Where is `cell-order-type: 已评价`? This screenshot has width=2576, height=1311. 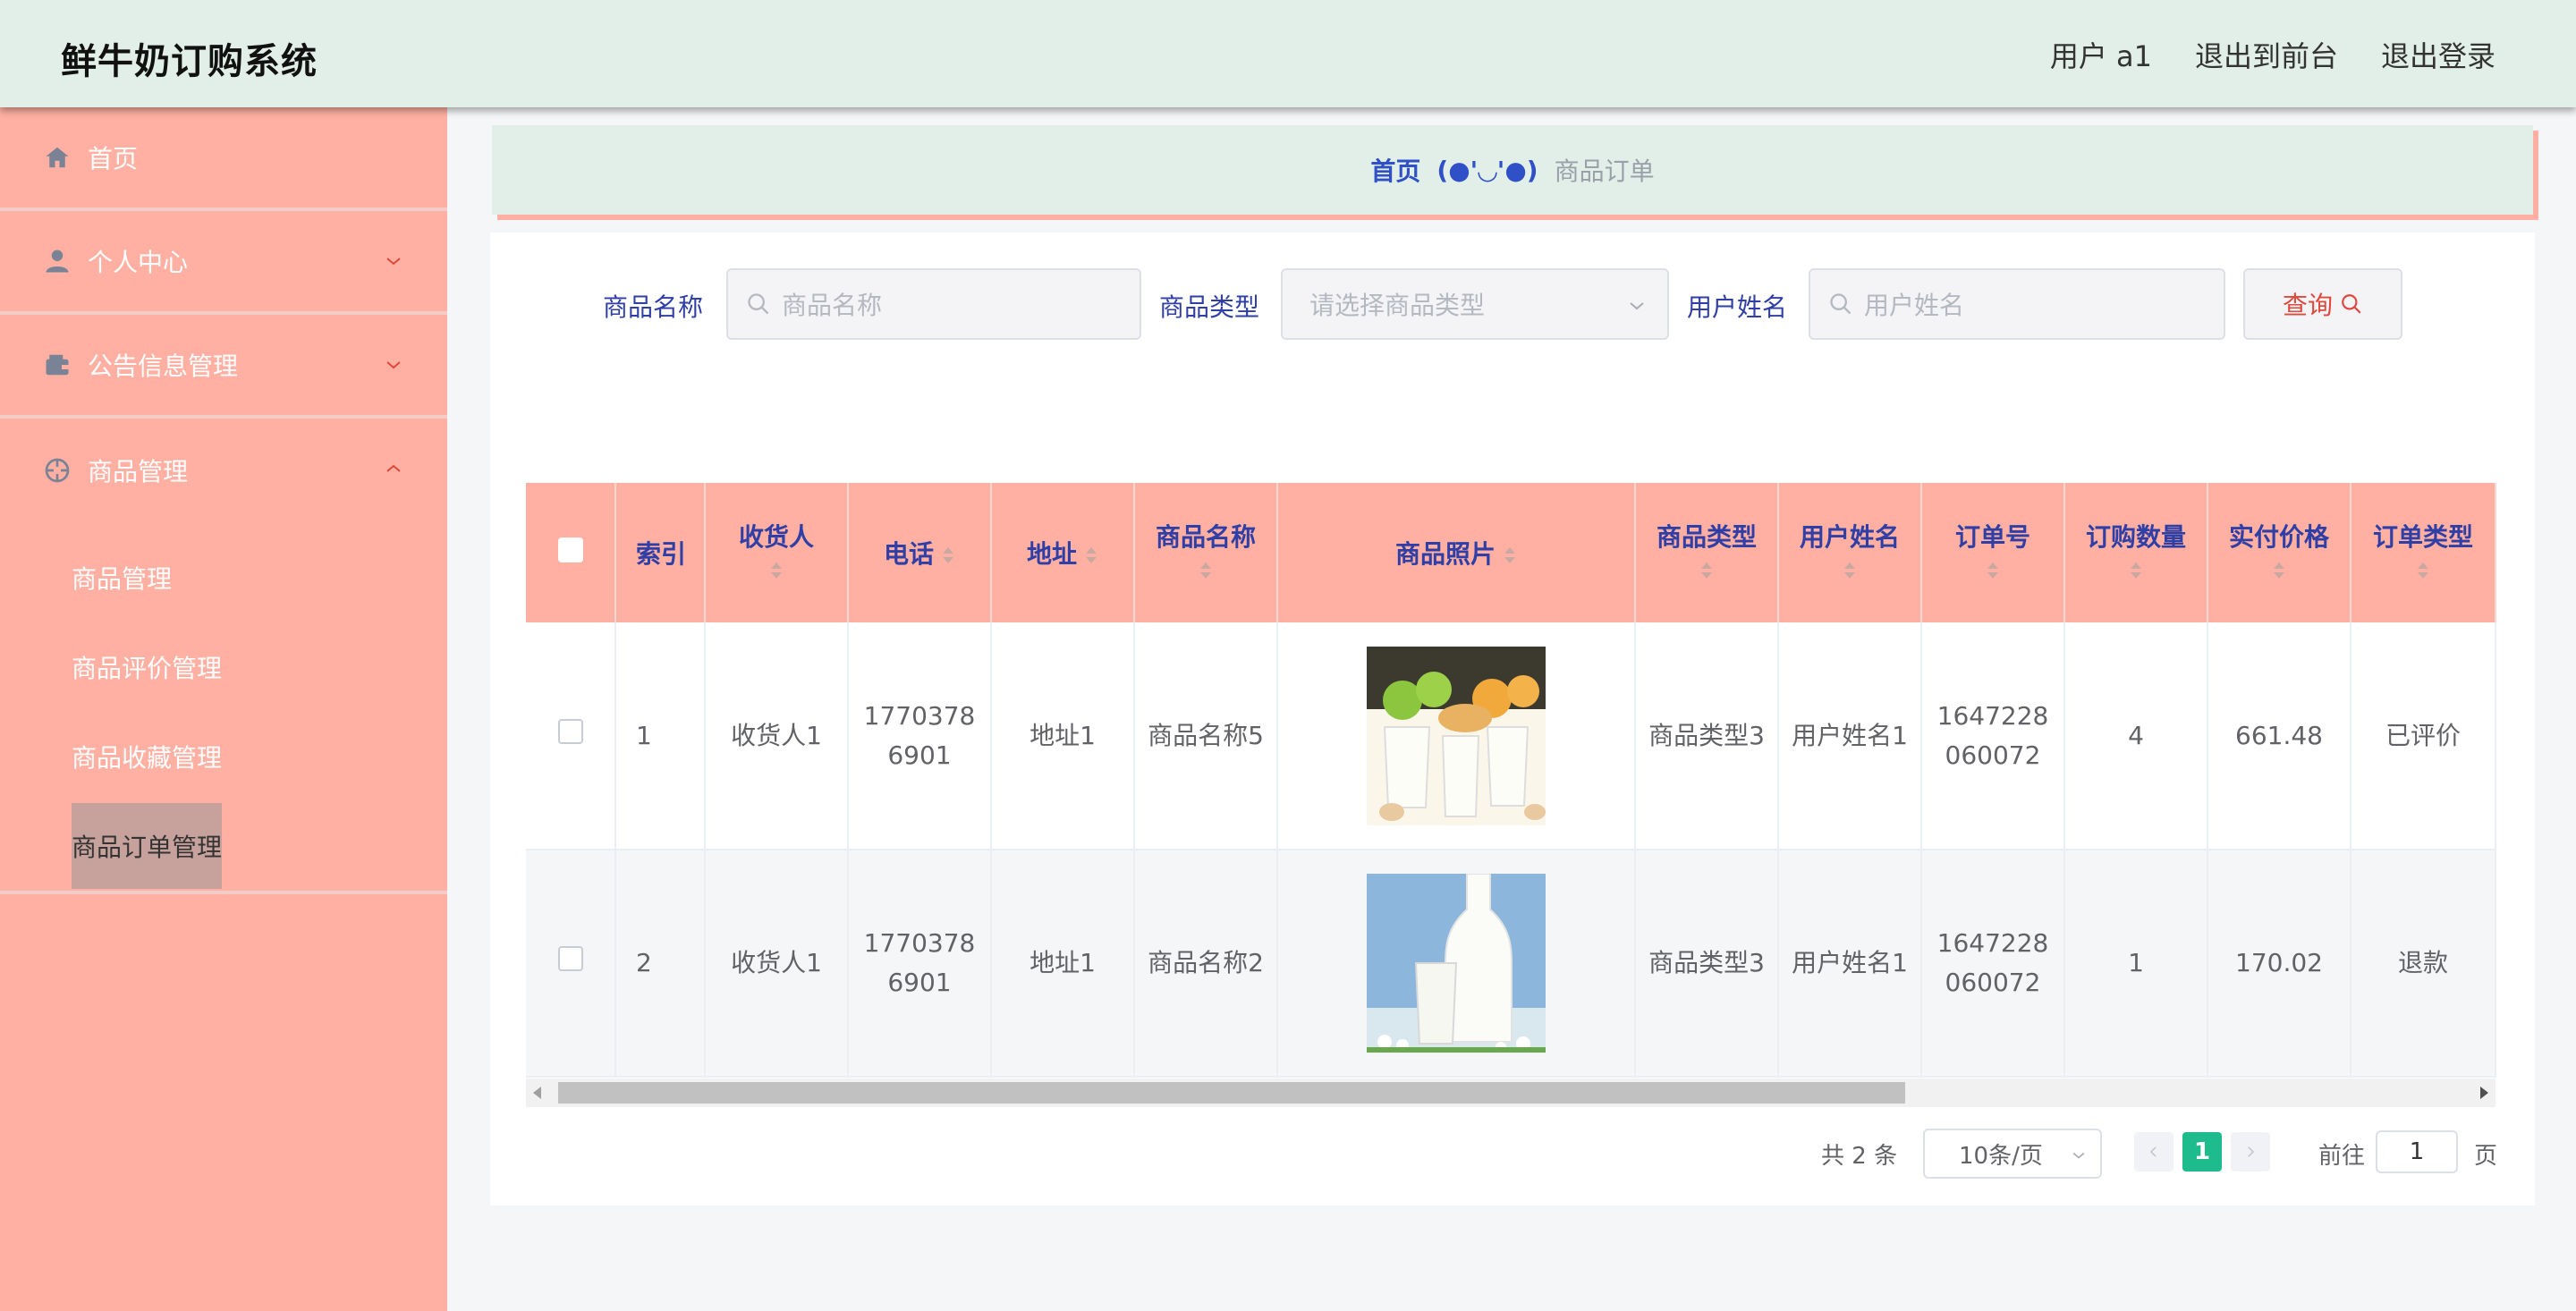
cell-order-type: 已评价 is located at coordinates (2423, 736).